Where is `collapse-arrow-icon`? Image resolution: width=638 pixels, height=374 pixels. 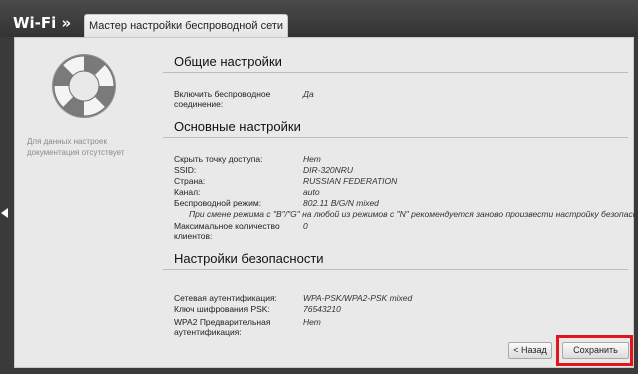 collapse-arrow-icon is located at coordinates (4, 213).